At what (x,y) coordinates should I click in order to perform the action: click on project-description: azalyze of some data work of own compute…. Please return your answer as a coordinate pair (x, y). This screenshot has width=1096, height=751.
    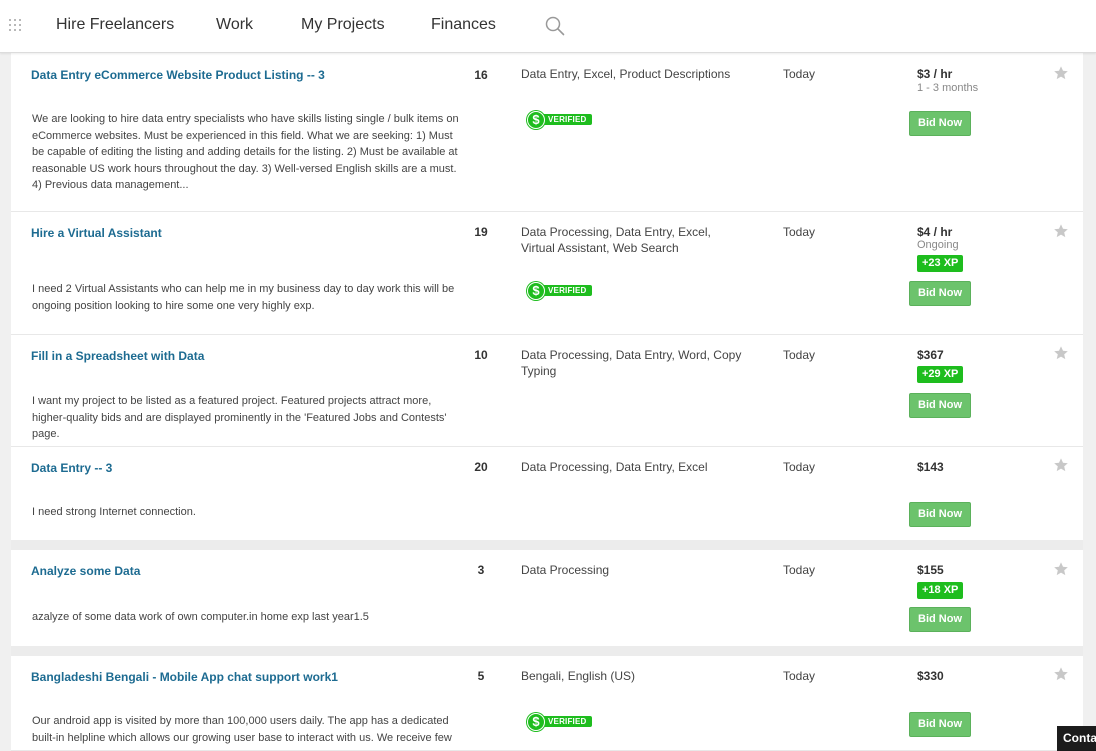
    Looking at the image, I should click on (200, 617).